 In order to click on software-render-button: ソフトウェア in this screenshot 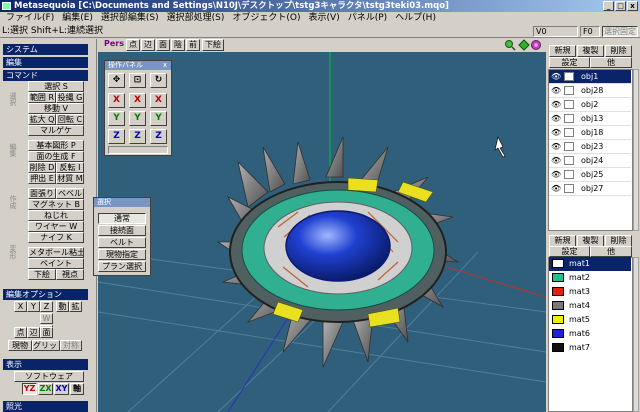, I will do `click(49, 376)`.